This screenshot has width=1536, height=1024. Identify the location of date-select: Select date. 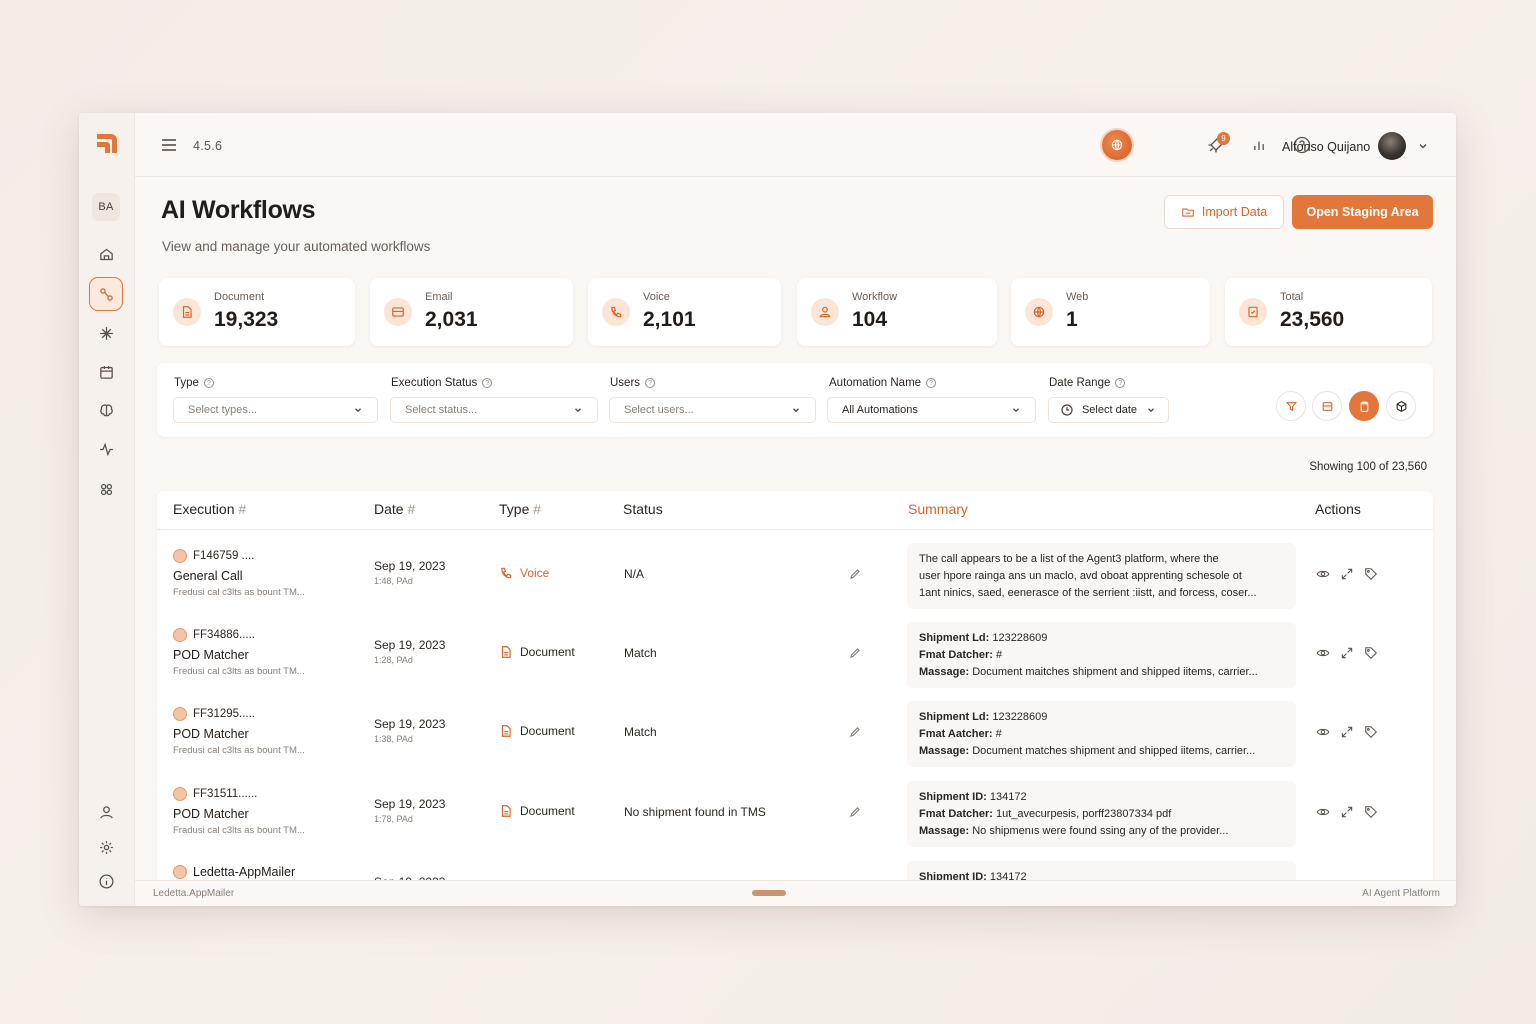
(1108, 410).